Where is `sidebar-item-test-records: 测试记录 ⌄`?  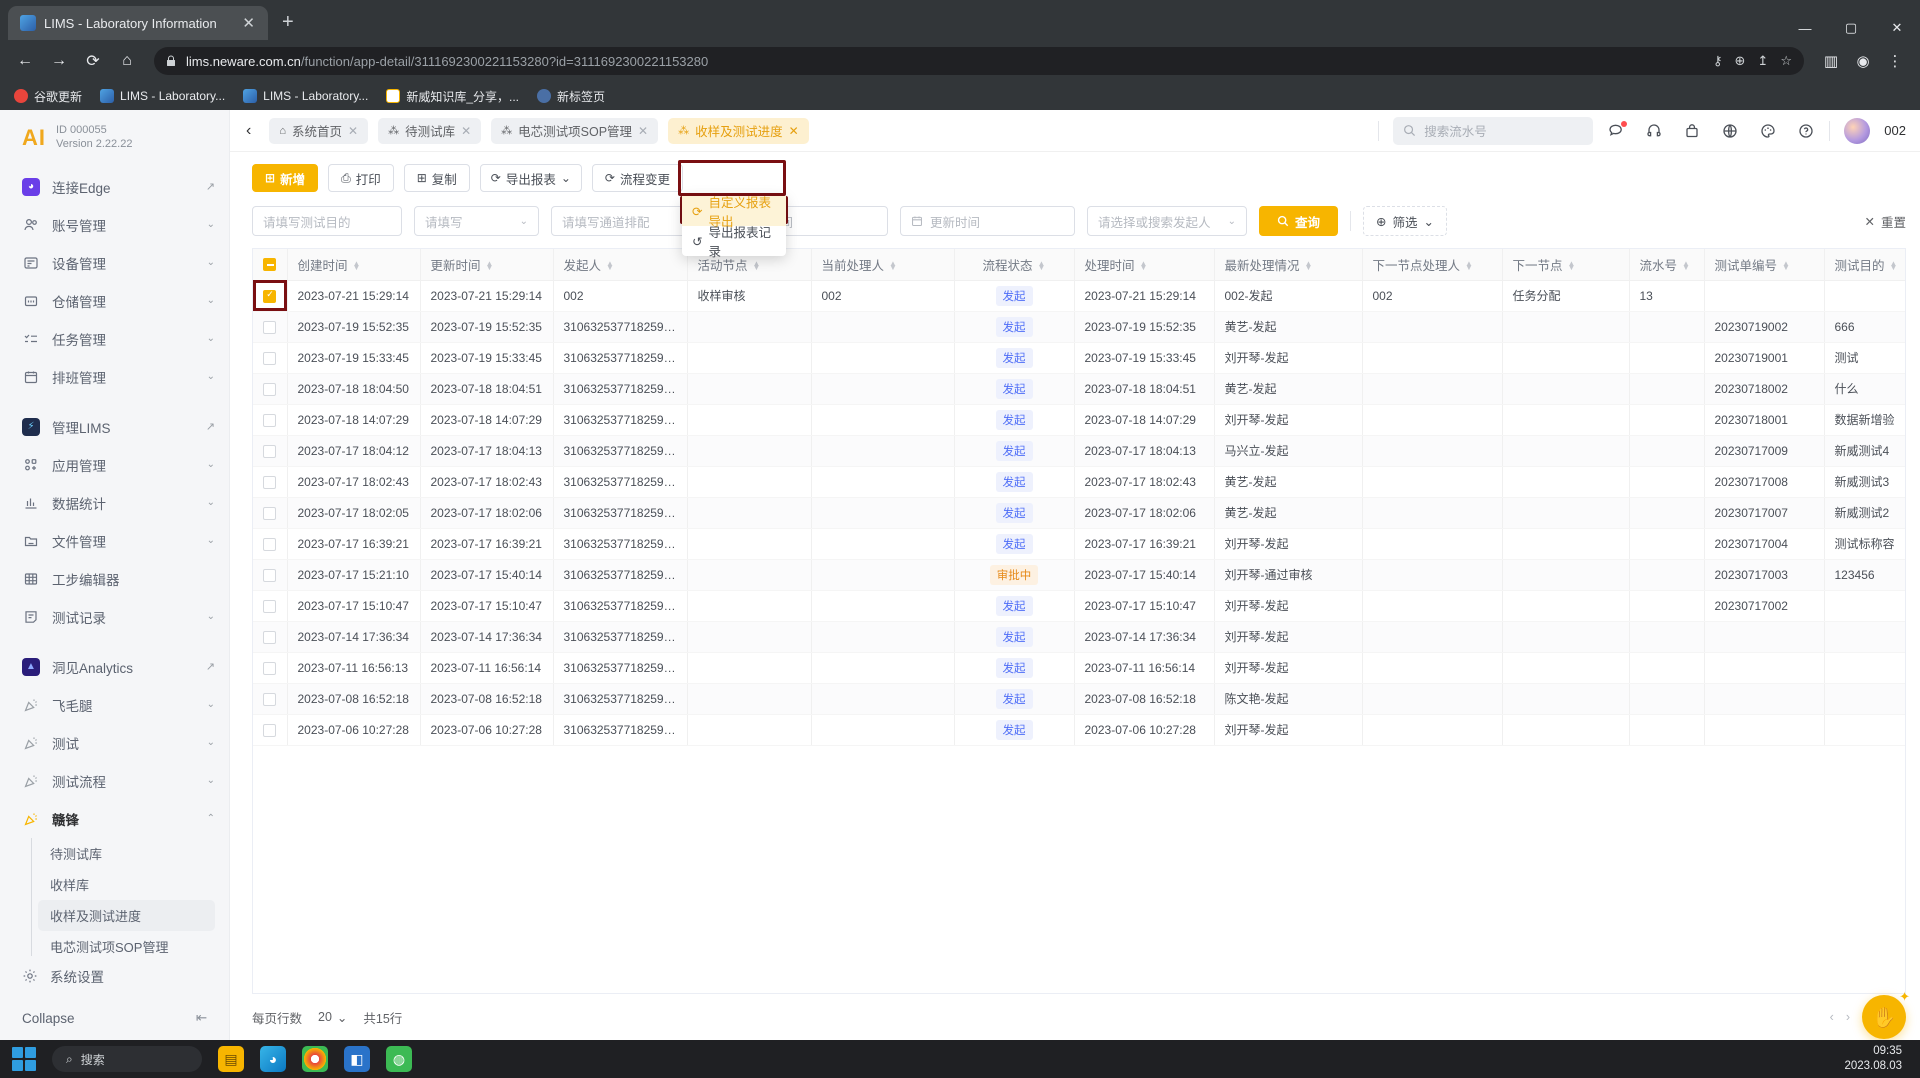
sidebar-item-test-records: 测试记录 ⌄ is located at coordinates (114, 617).